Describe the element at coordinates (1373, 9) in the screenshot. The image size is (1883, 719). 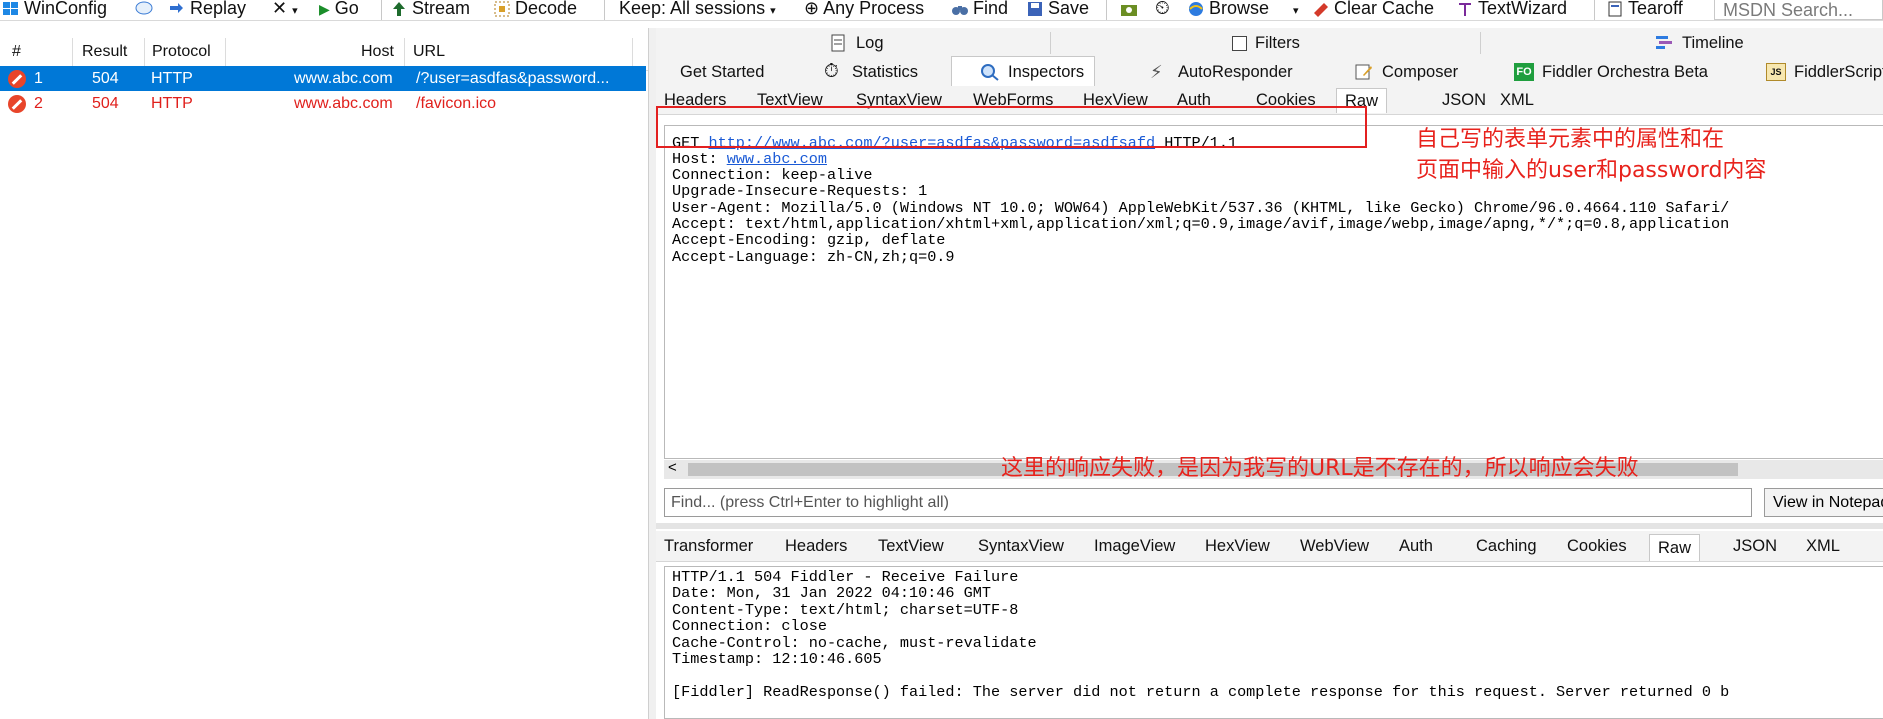
I see `clear-cache-button: Clear Cache` at that location.